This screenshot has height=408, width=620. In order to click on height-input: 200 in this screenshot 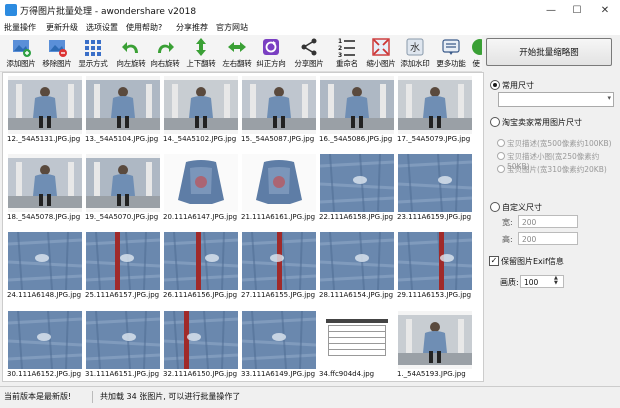, I will do `click(548, 238)`.